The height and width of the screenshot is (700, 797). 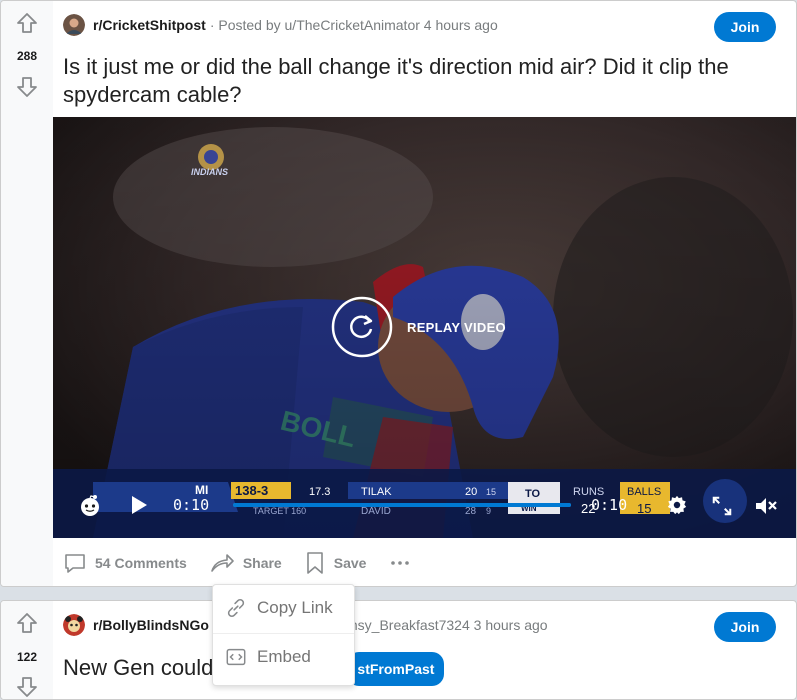 What do you see at coordinates (491, 492) in the screenshot?
I see `batter1-balls: 15` at bounding box center [491, 492].